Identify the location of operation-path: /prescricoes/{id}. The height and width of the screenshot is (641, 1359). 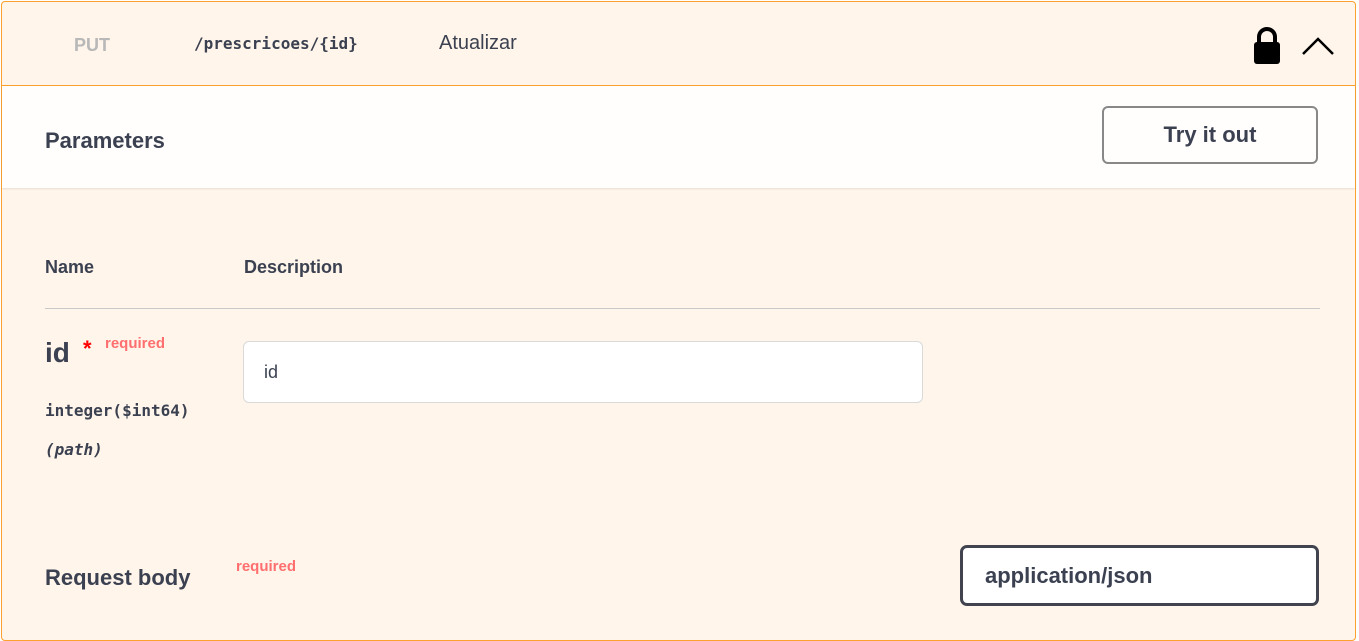
(276, 43).